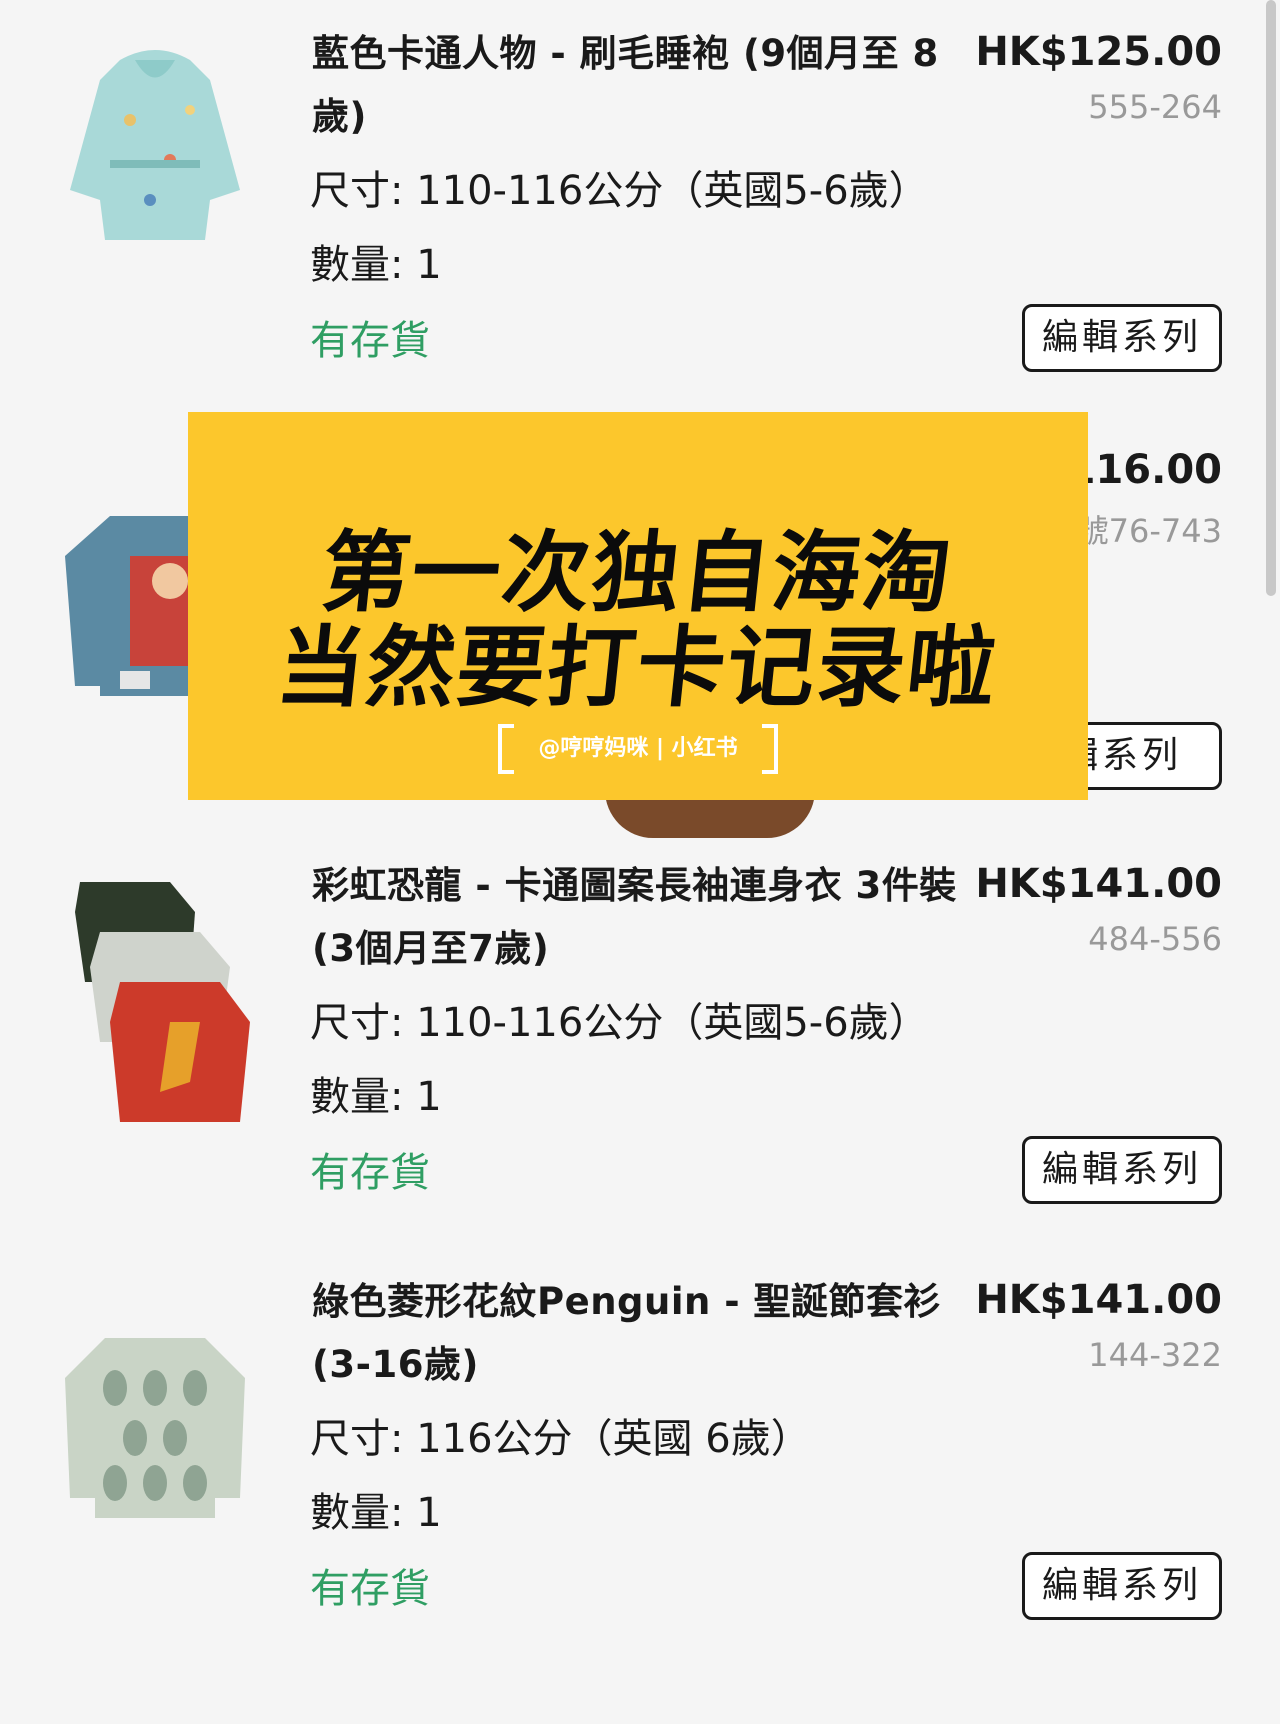  What do you see at coordinates (640, 85) in the screenshot?
I see `product-title: 藍色卡通人物 - 刷毛睡袍 (9個月至 8歲)` at bounding box center [640, 85].